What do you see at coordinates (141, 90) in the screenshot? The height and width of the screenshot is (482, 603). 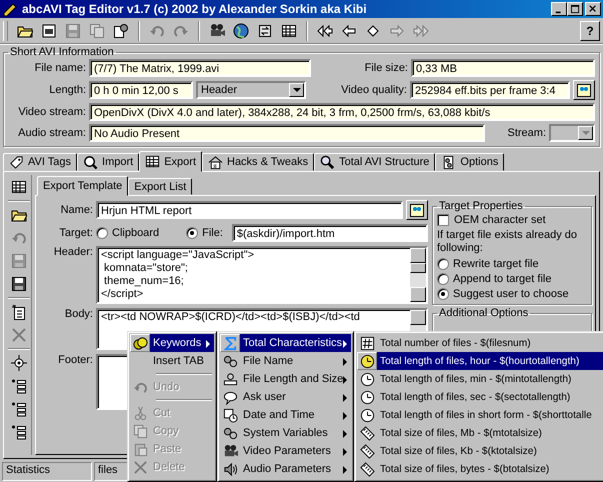 I see `length-field: 0 h 0 min 12,00 s` at bounding box center [141, 90].